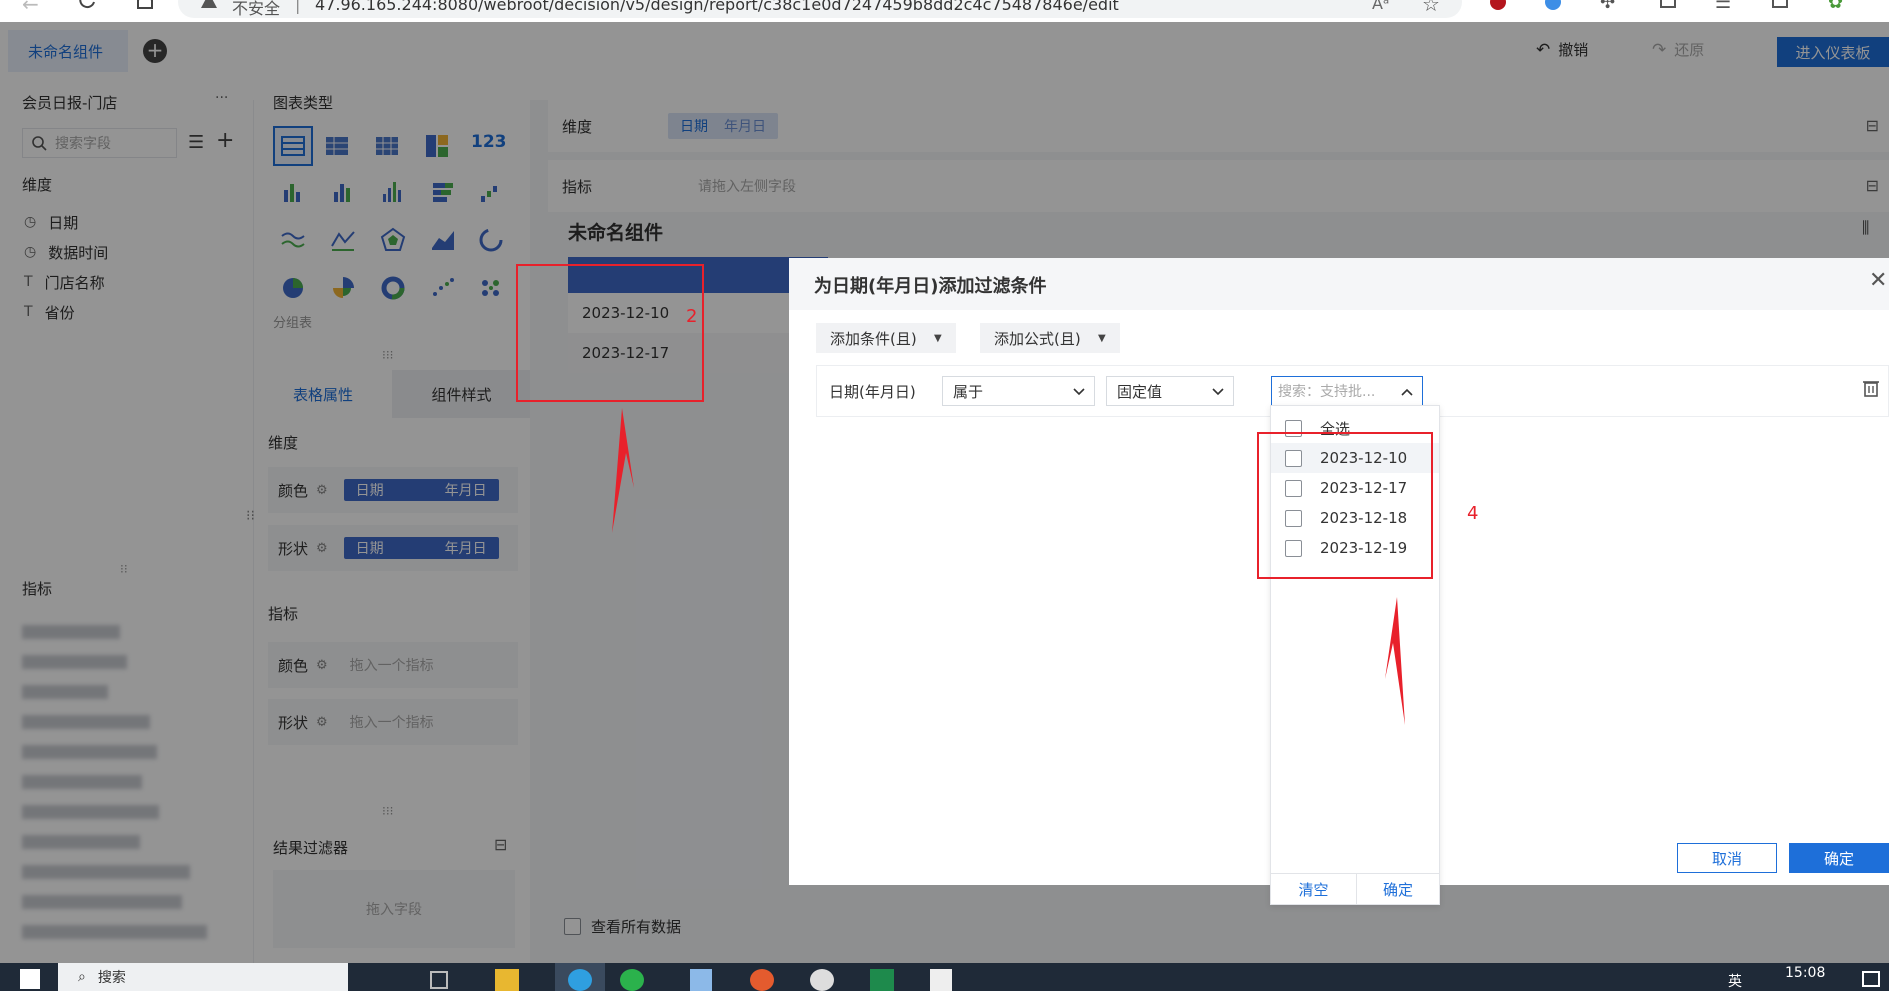 The image size is (1889, 991). I want to click on ime-indicator: 英, so click(1735, 981).